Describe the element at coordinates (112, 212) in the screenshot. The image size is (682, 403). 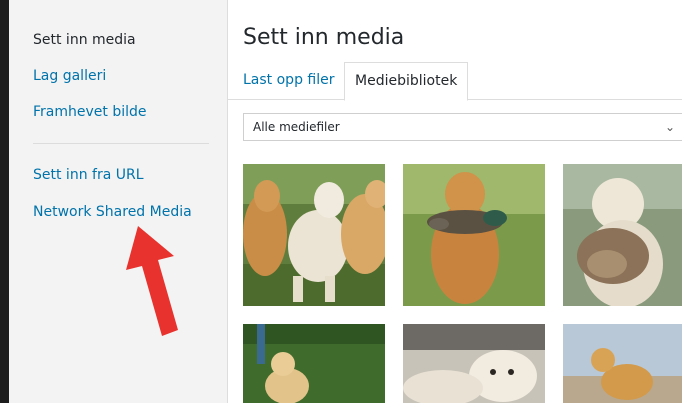
I see `sidebar-item-network-shared-media: Network Shared Media` at that location.